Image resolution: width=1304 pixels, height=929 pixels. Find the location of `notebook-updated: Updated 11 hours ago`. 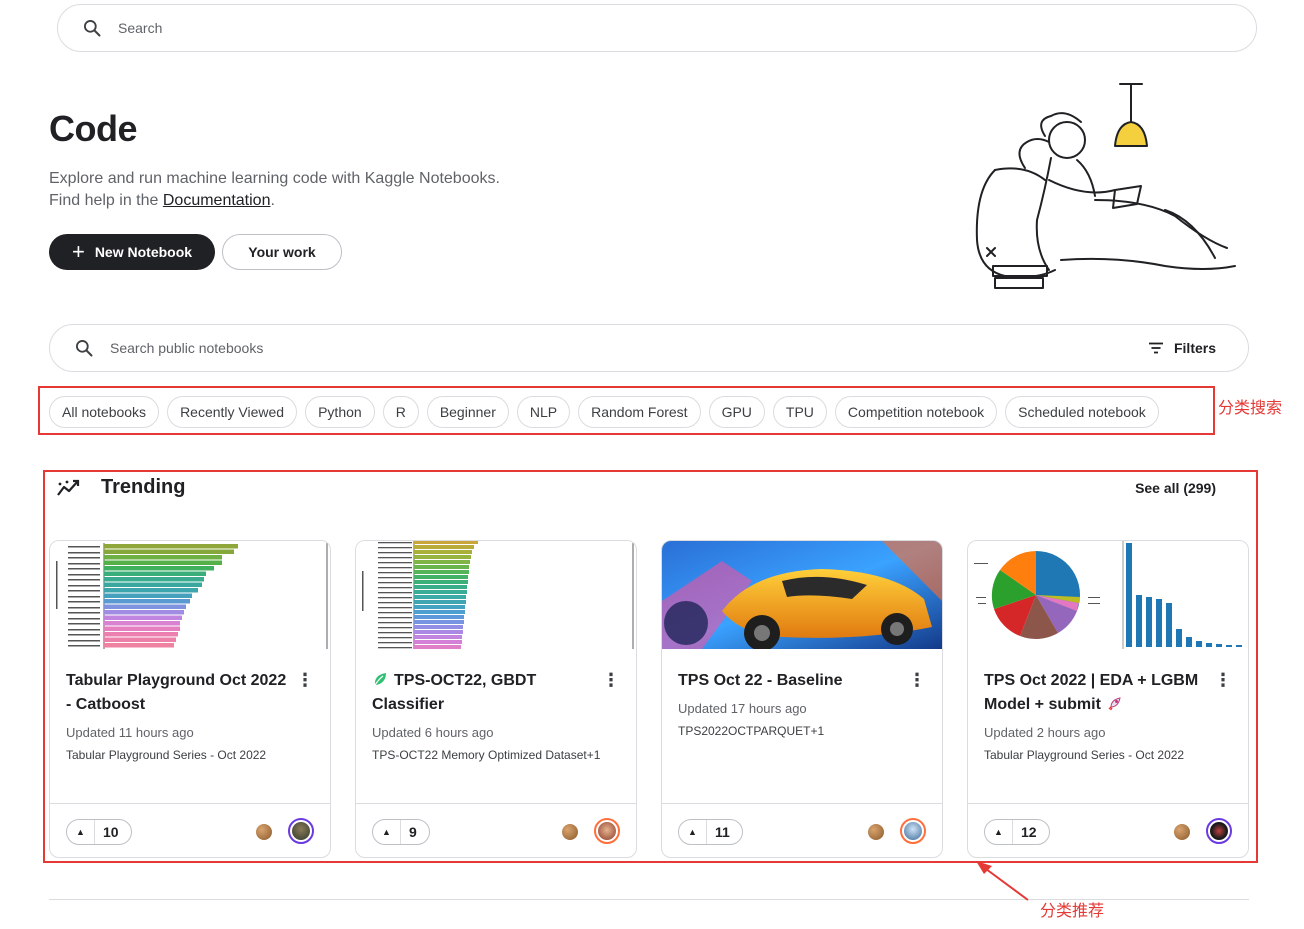

notebook-updated: Updated 11 hours ago is located at coordinates (130, 732).